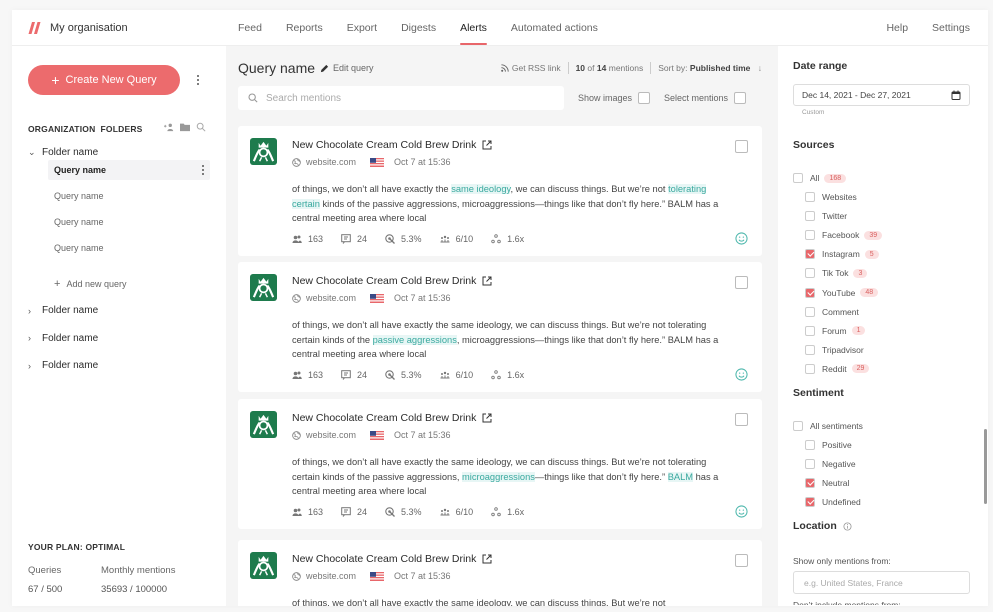 Image resolution: width=993 pixels, height=612 pixels. Describe the element at coordinates (362, 28) in the screenshot. I see `nav-tab-export: Export` at that location.